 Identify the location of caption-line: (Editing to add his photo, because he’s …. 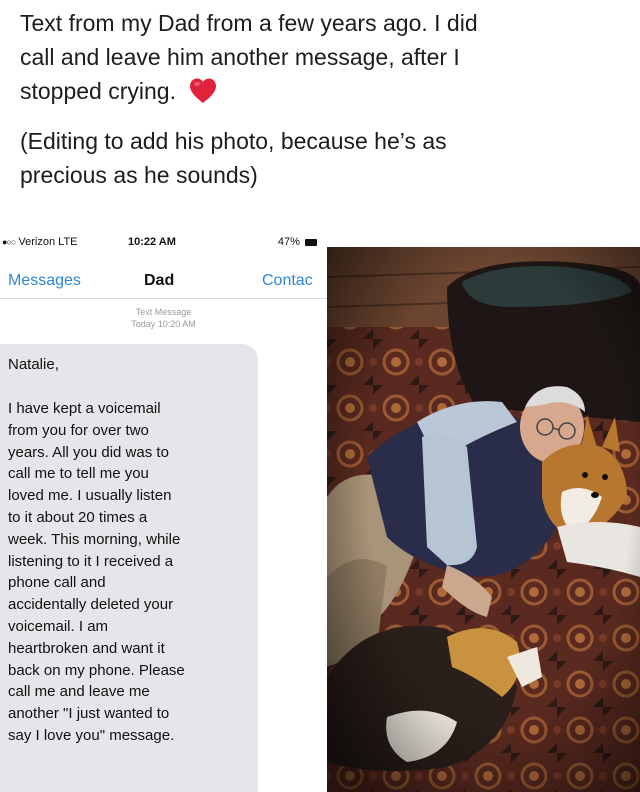
(233, 141).